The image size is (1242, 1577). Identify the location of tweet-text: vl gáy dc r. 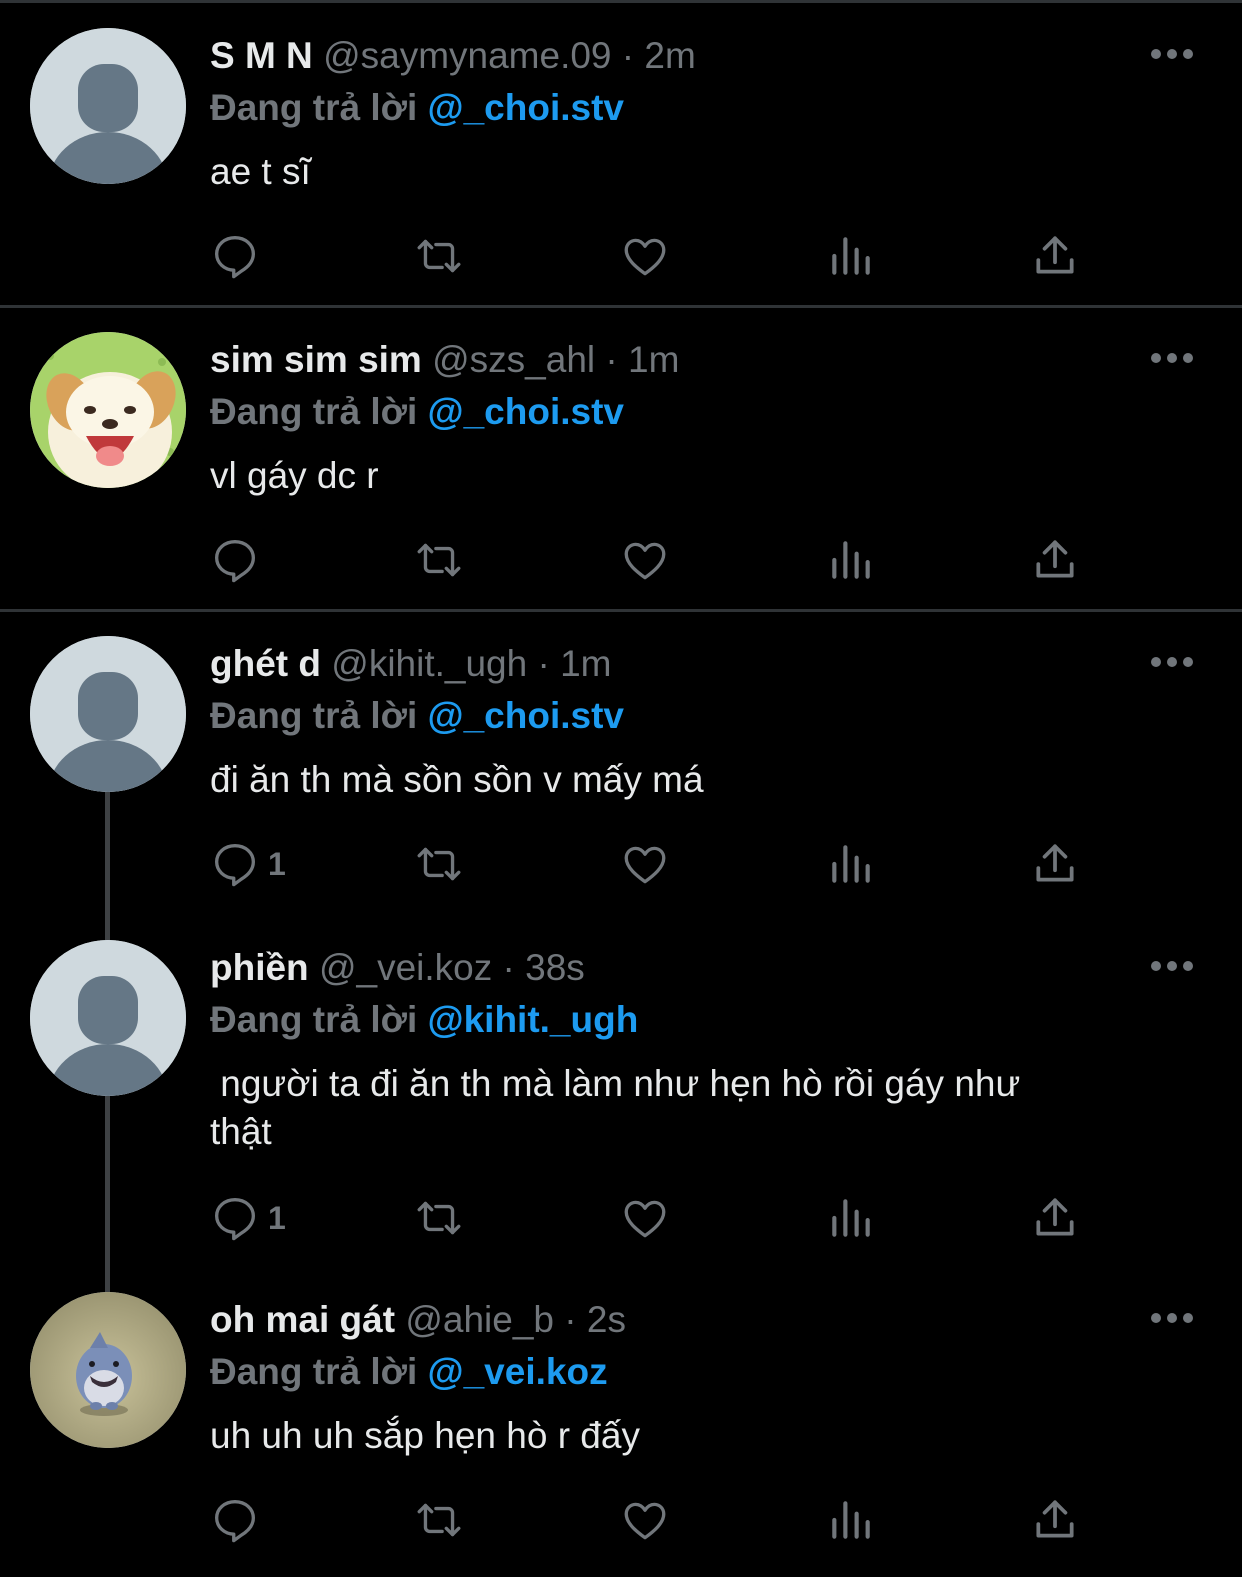
(294, 475).